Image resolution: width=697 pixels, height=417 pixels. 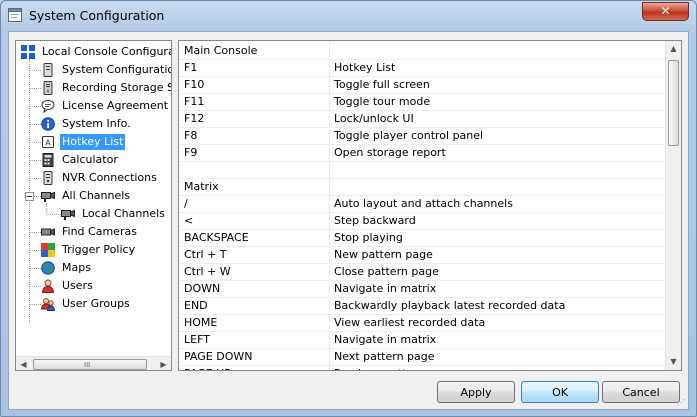 What do you see at coordinates (96, 123) in the screenshot?
I see `tree-item-label: System Info.` at bounding box center [96, 123].